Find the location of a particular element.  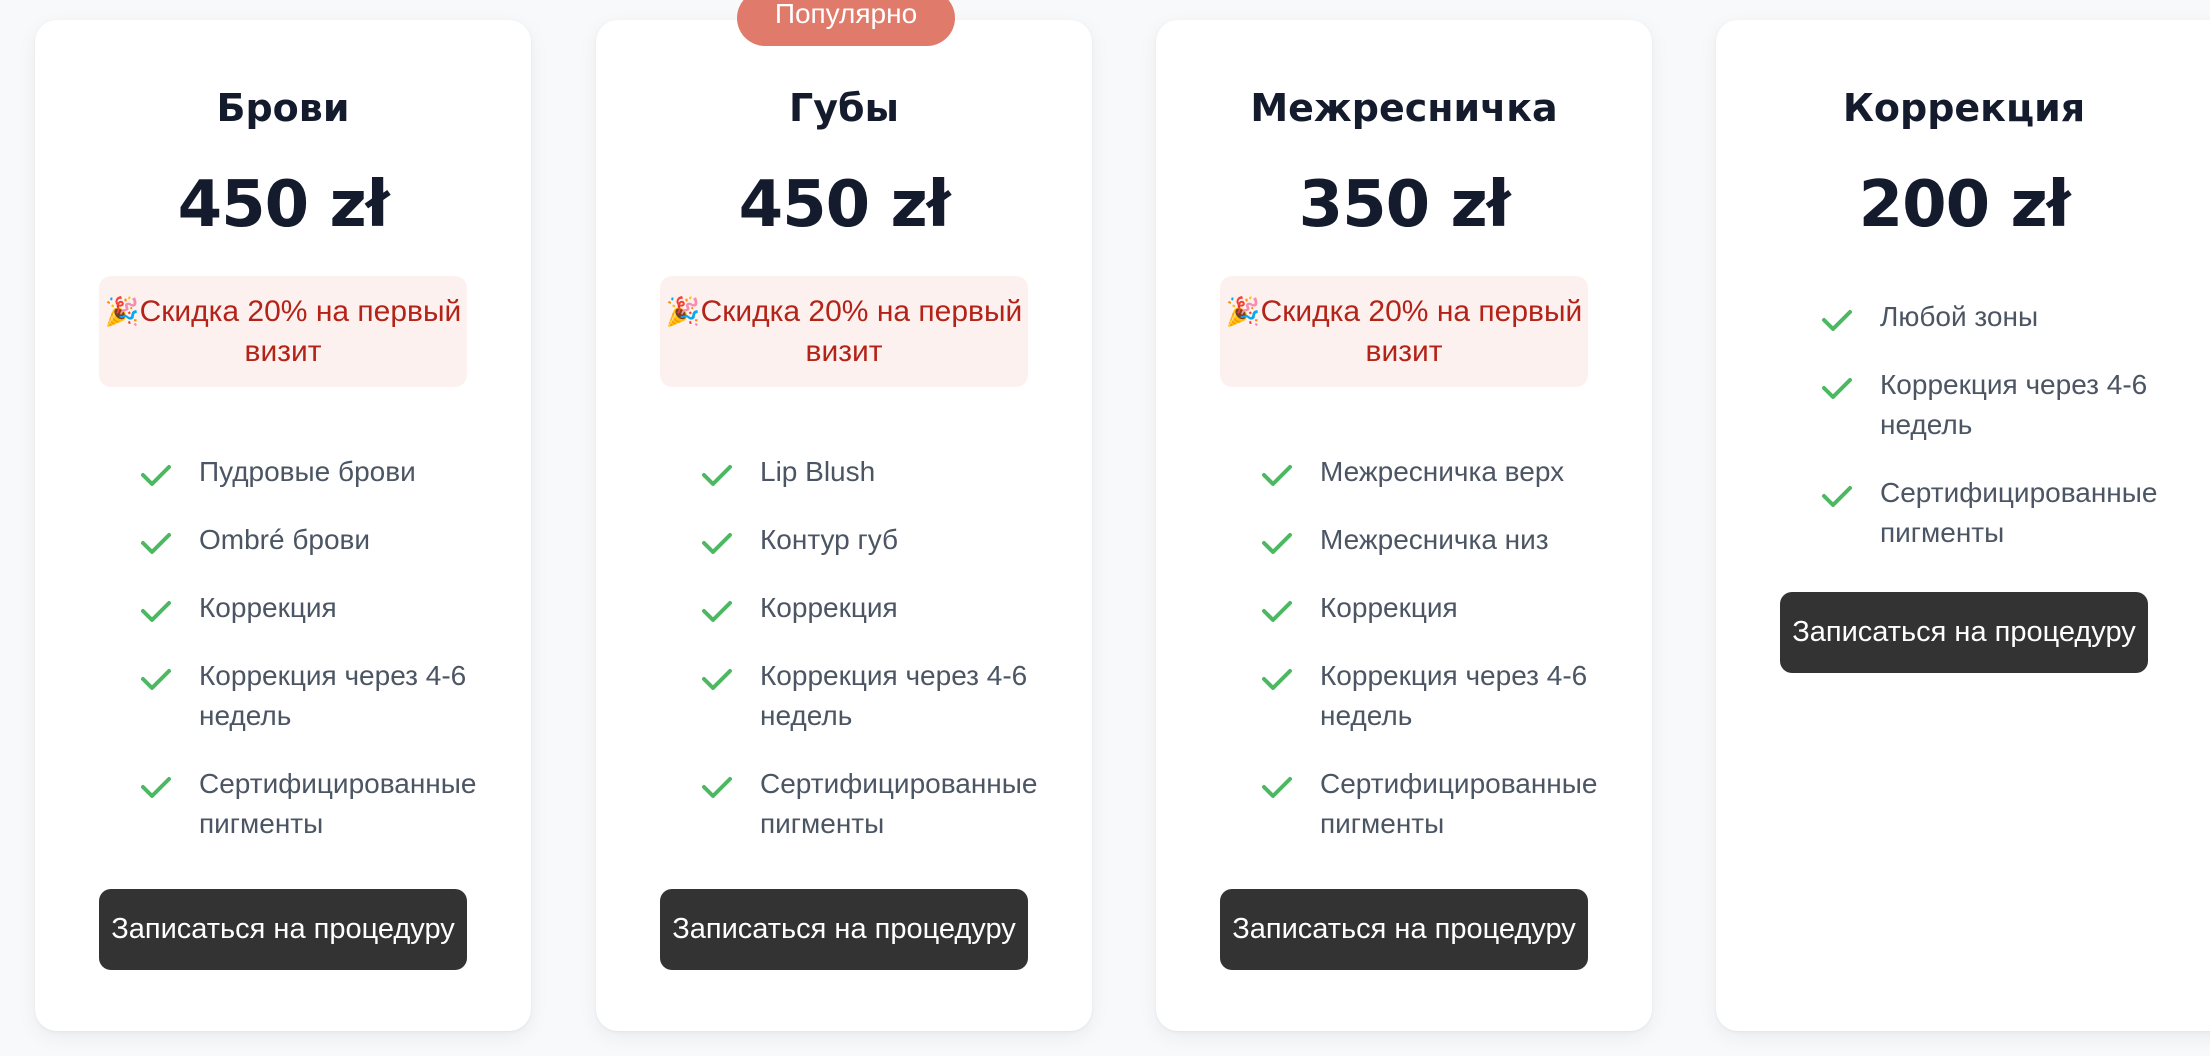

card-price: 200 zł is located at coordinates (1964, 205).